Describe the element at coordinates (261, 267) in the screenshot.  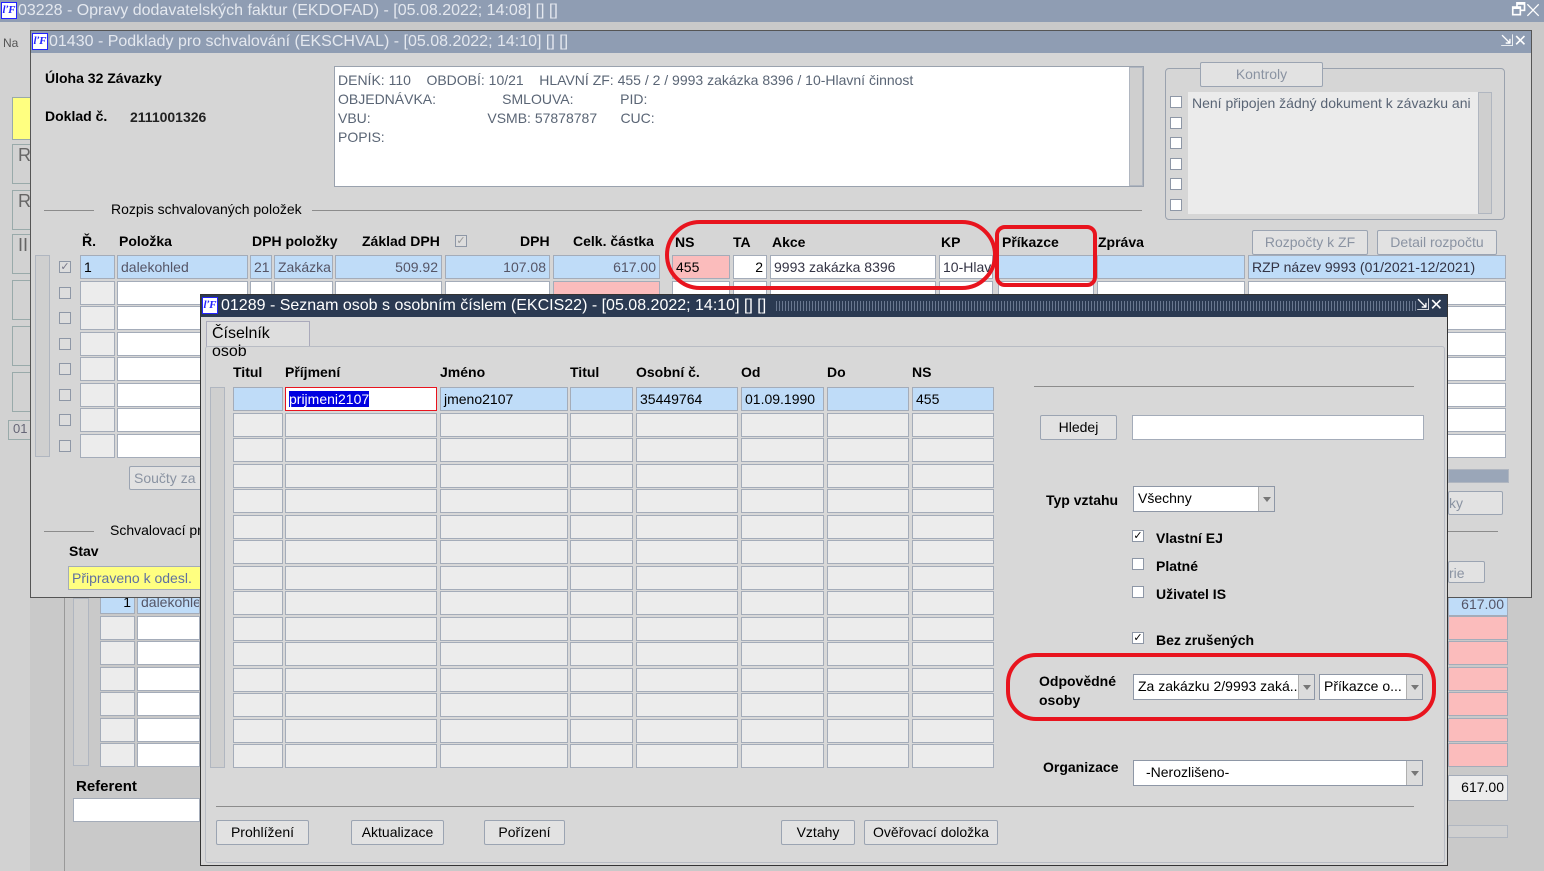
I see `row1-dph-sazba: 21` at that location.